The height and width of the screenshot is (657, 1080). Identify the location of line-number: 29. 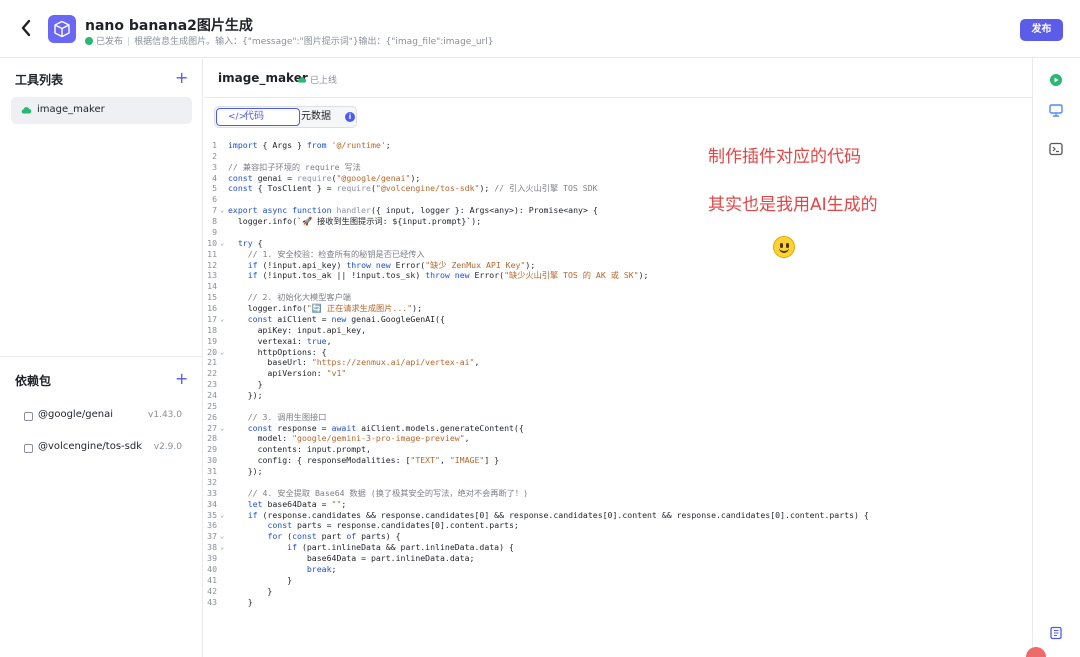
(212, 449).